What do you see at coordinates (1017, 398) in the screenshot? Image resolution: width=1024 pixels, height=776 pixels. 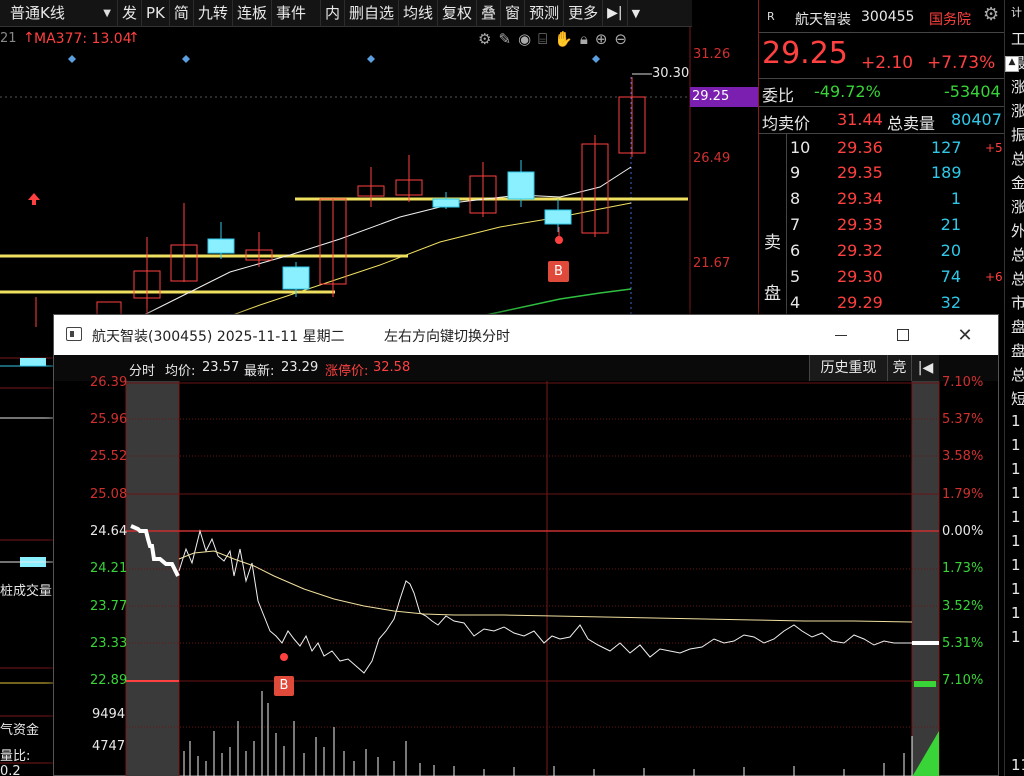 I see `strip-char: 短` at bounding box center [1017, 398].